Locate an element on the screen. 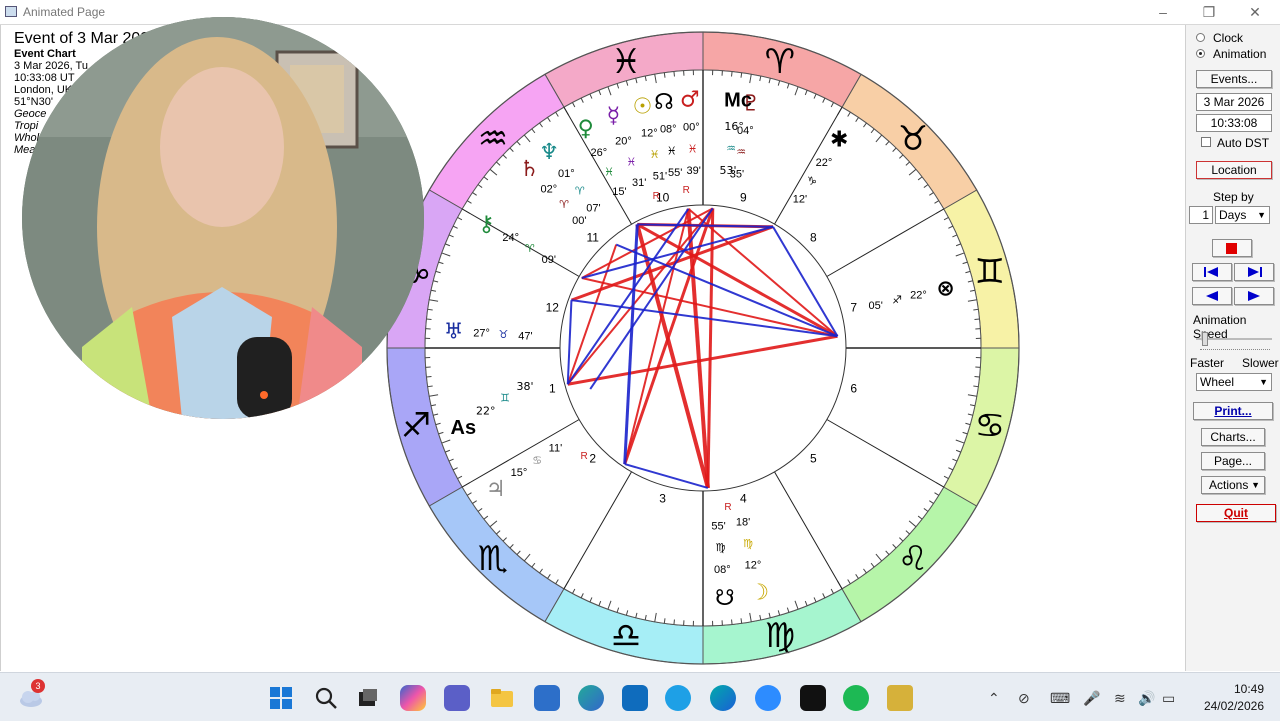 Image resolution: width=1280 pixels, height=721 pixels. planet-degree: 08° is located at coordinates (722, 570).